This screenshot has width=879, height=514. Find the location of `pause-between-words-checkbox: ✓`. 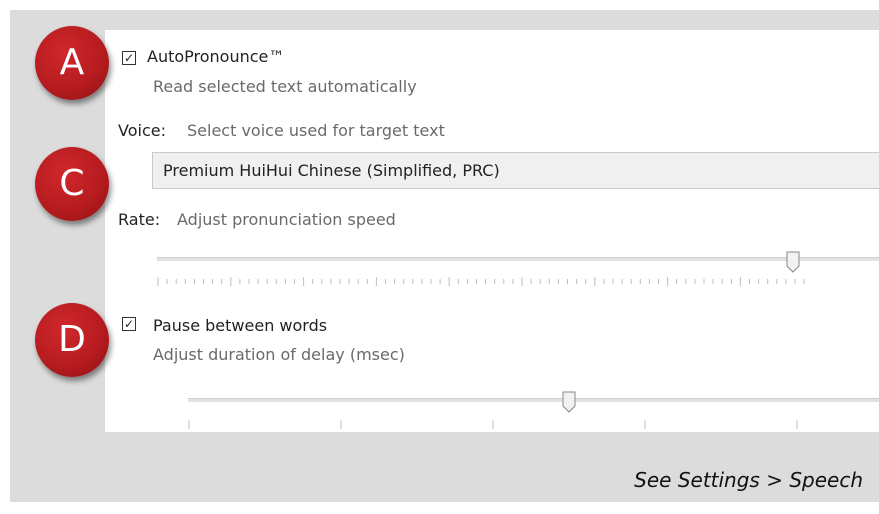

pause-between-words-checkbox: ✓ is located at coordinates (129, 324).